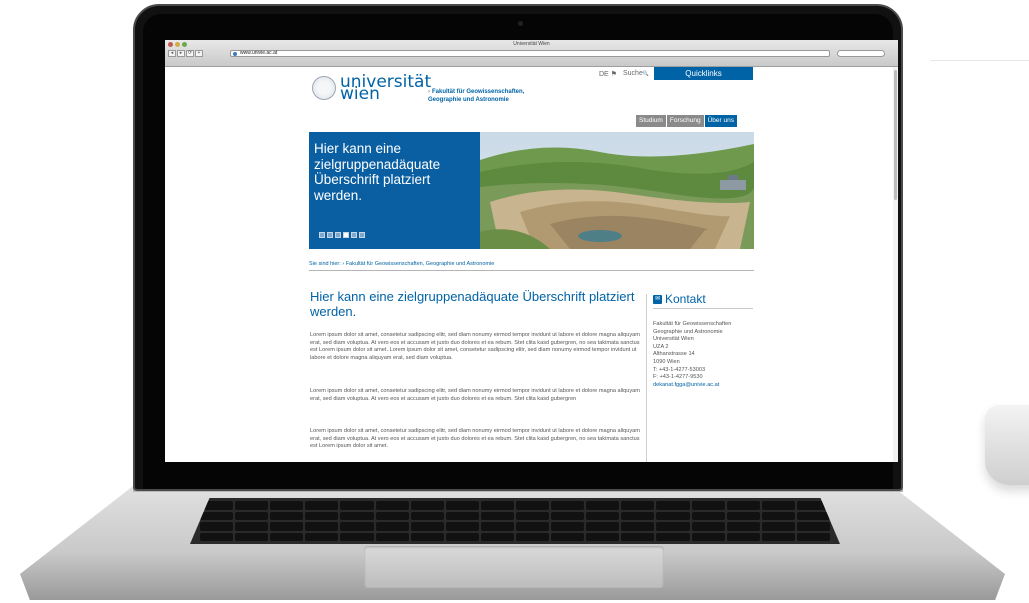  Describe the element at coordinates (657, 299) in the screenshot. I see `contact-card-icon: ✉` at that location.